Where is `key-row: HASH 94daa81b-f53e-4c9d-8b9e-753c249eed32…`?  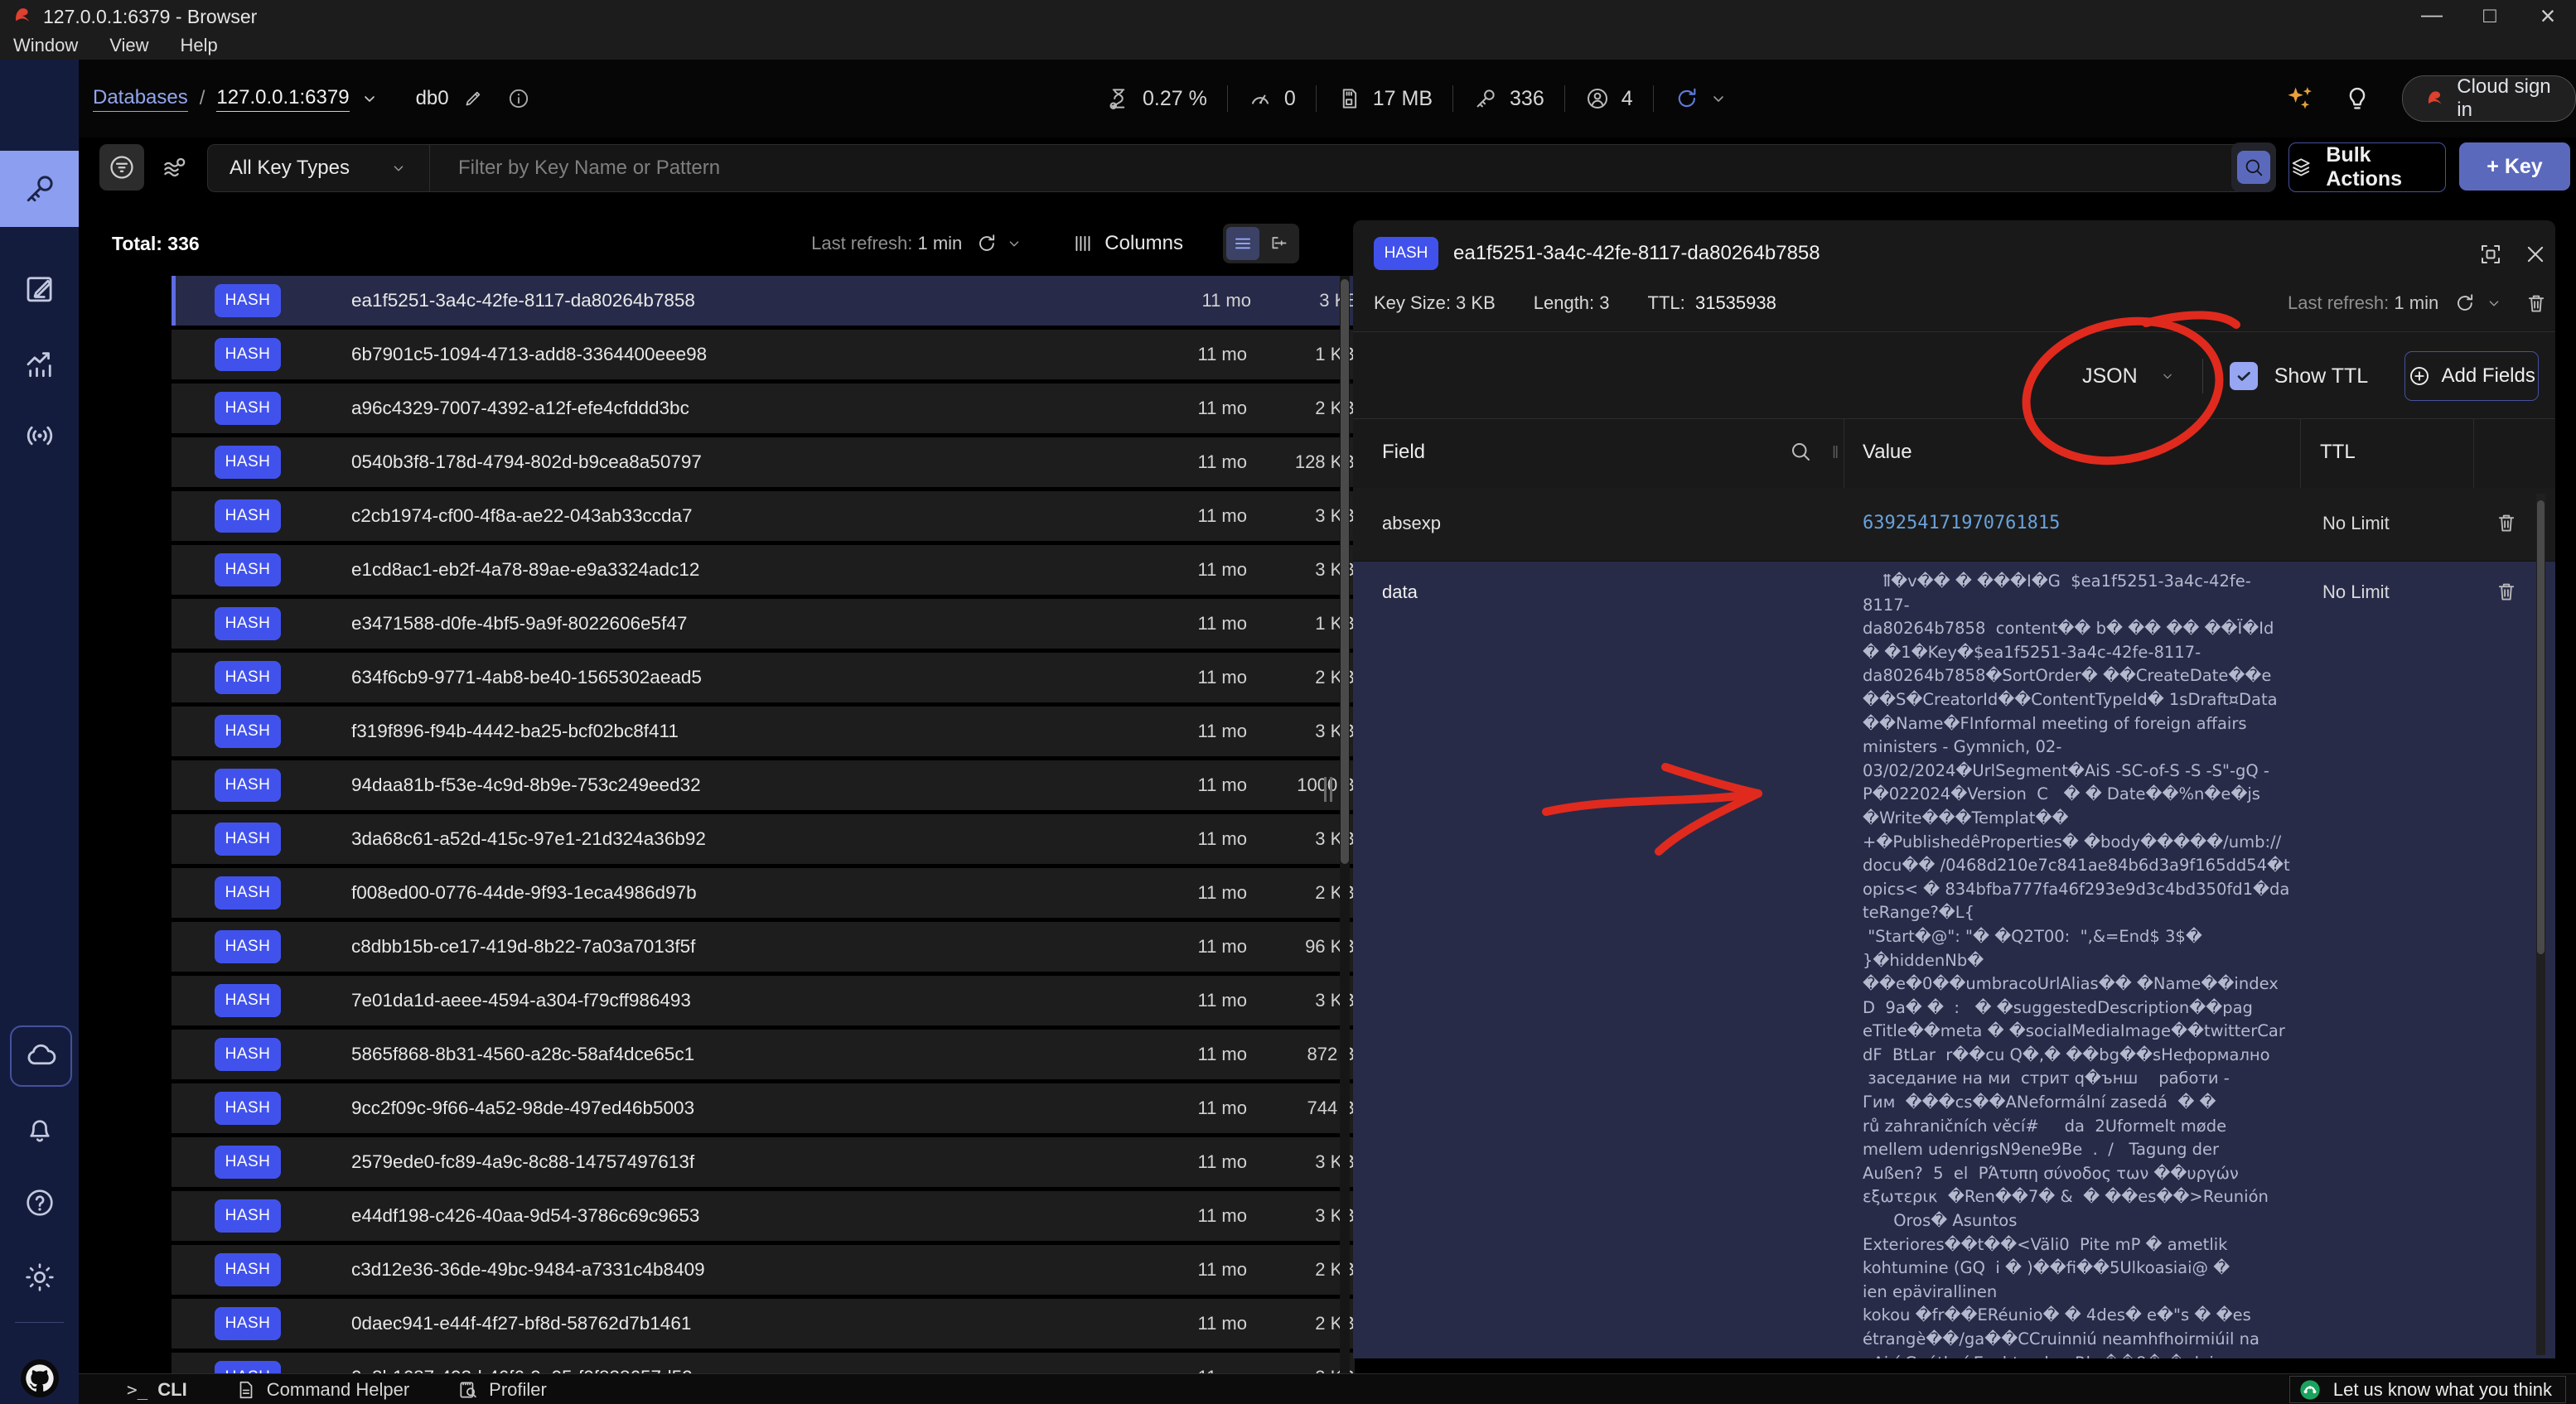
key-row: HASH 94daa81b-f53e-4c9d-8b9e-753c249eed32… is located at coordinates (763, 785).